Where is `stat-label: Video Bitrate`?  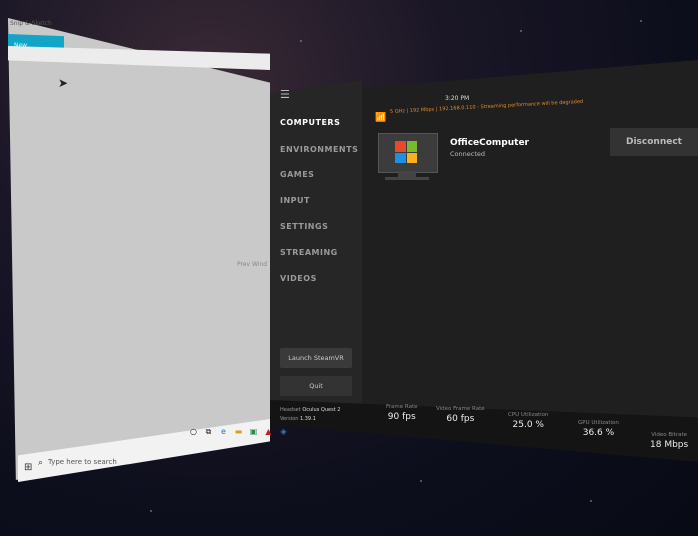
stat-label: Video Bitrate is located at coordinates (669, 435).